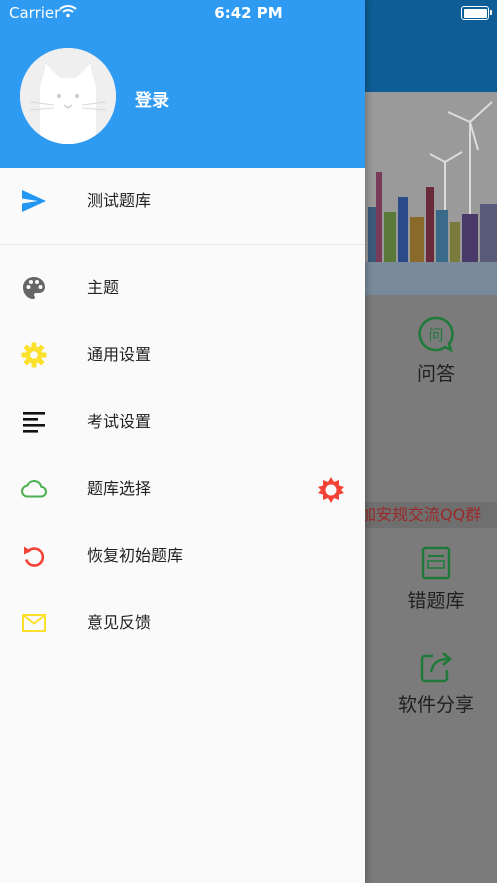  I want to click on marquee-notice: 加安规交流QQ群, so click(428, 515).